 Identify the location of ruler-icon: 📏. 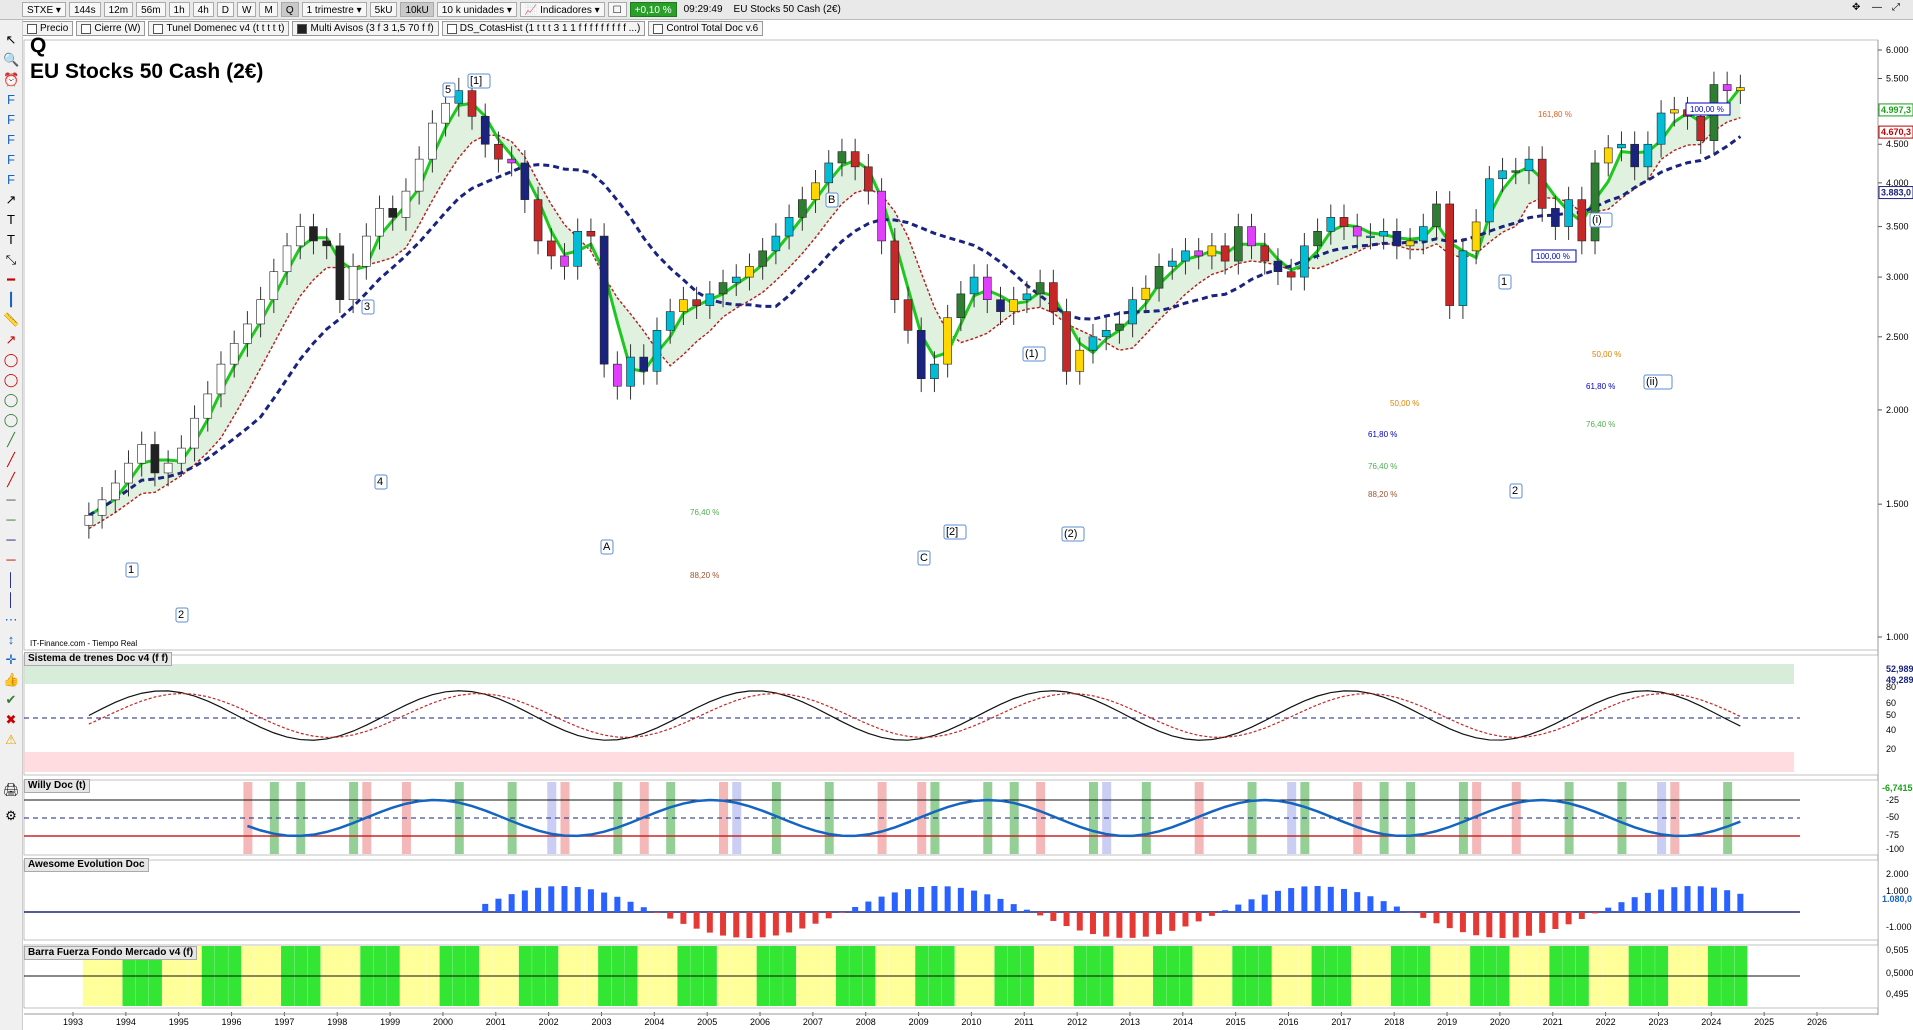
(11, 320).